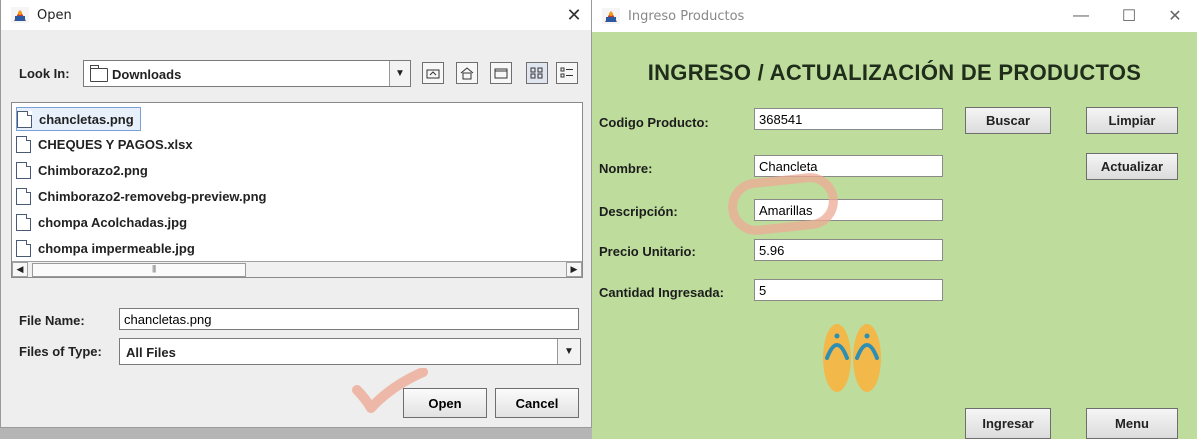 This screenshot has width=1197, height=439. What do you see at coordinates (848, 119) in the screenshot?
I see `codigo-input` at bounding box center [848, 119].